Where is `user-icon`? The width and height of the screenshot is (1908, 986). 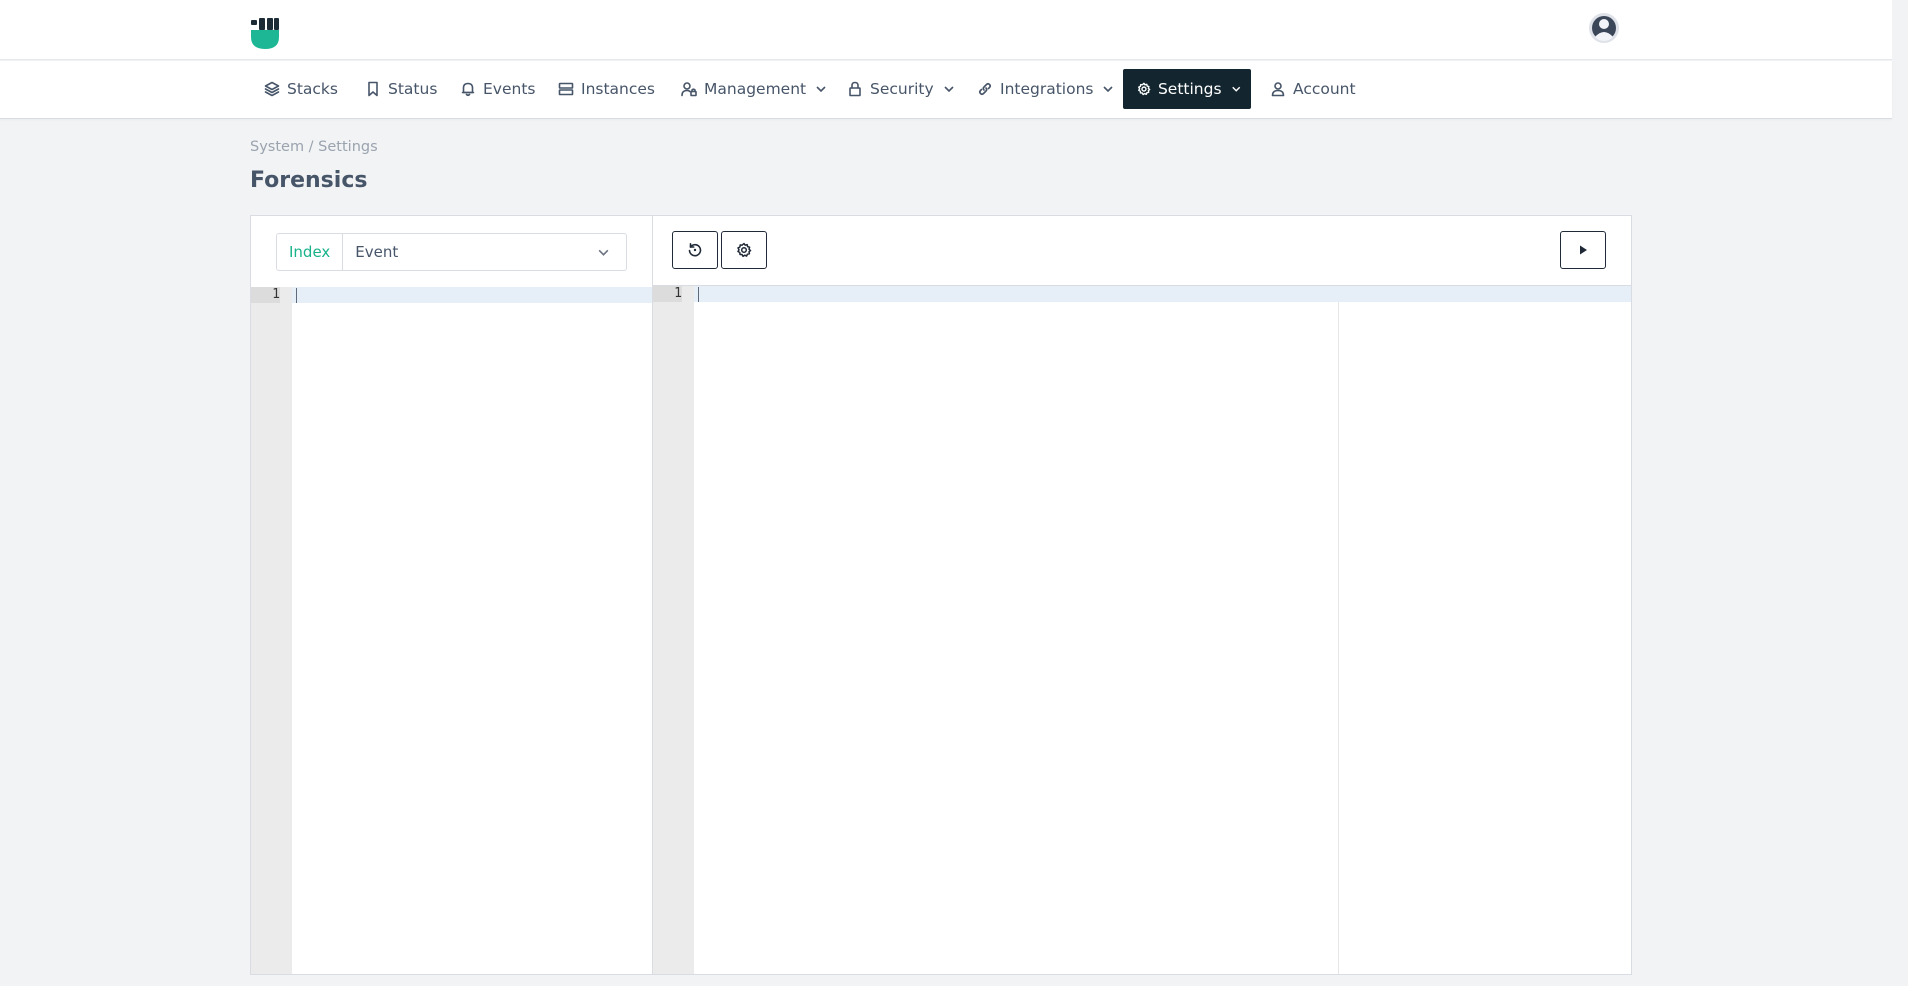 user-icon is located at coordinates (1278, 89).